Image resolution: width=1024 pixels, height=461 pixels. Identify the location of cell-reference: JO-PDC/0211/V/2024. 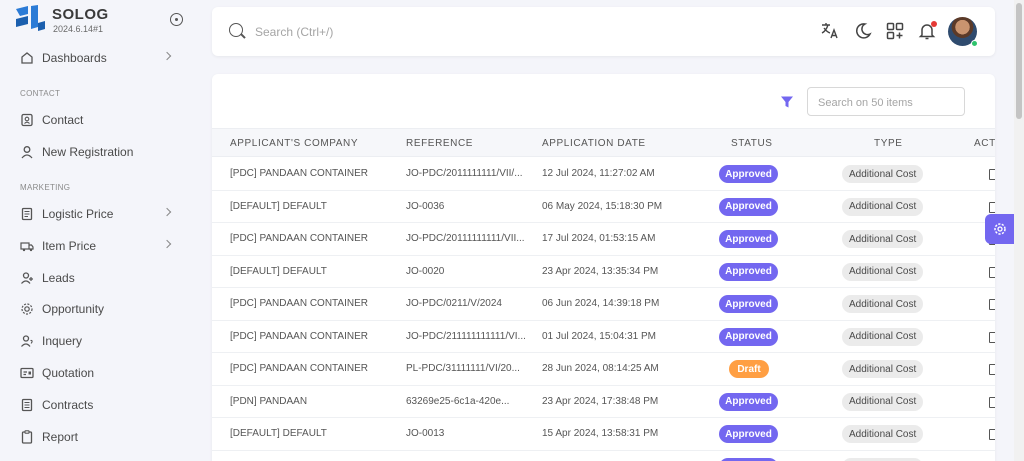
(454, 303).